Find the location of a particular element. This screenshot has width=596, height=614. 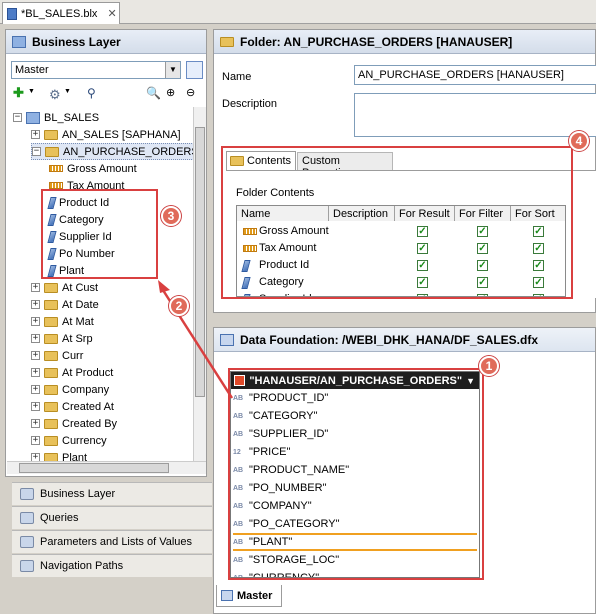

callout-badge-3: 3 is located at coordinates (171, 216).